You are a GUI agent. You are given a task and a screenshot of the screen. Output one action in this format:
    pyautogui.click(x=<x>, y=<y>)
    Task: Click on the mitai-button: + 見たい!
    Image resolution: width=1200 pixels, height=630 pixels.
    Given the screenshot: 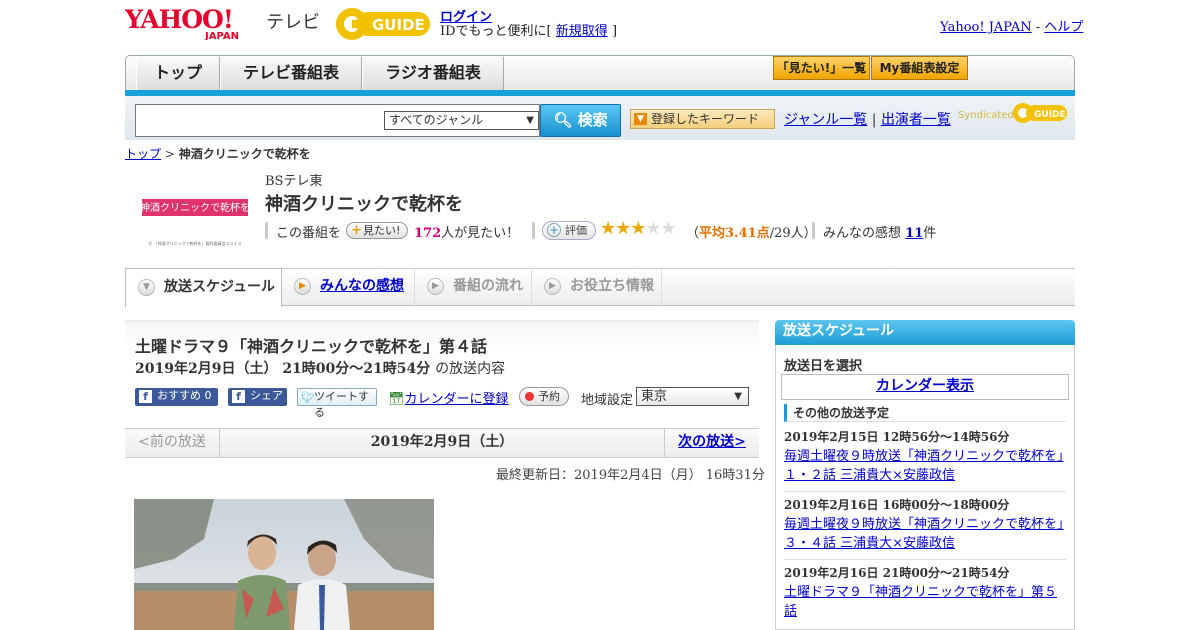 What is the action you would take?
    pyautogui.click(x=377, y=230)
    